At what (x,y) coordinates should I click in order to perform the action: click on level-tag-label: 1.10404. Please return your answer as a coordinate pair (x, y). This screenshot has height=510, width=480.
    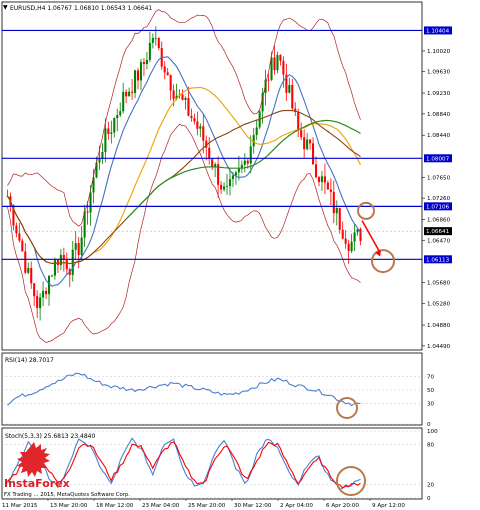
    Looking at the image, I should click on (438, 31).